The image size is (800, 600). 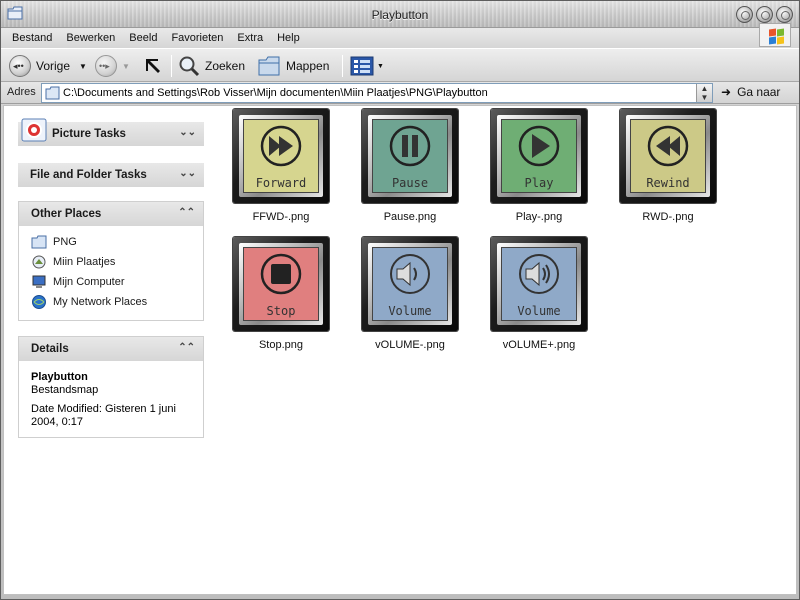 I want to click on windows-logo-icon, so click(x=775, y=35).